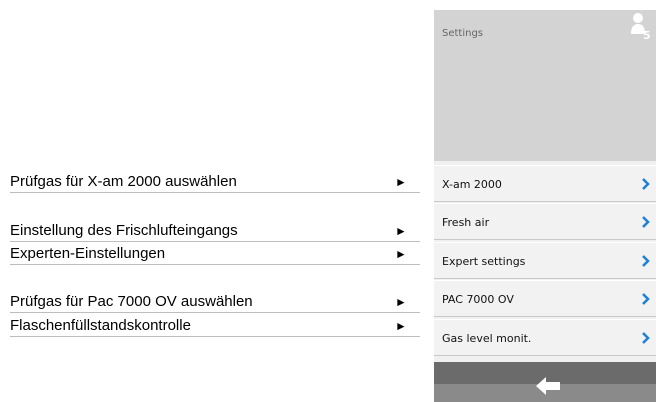 The width and height of the screenshot is (656, 402). What do you see at coordinates (545, 298) in the screenshot?
I see `menu-item-pac7000: PAC 7000 OV` at bounding box center [545, 298].